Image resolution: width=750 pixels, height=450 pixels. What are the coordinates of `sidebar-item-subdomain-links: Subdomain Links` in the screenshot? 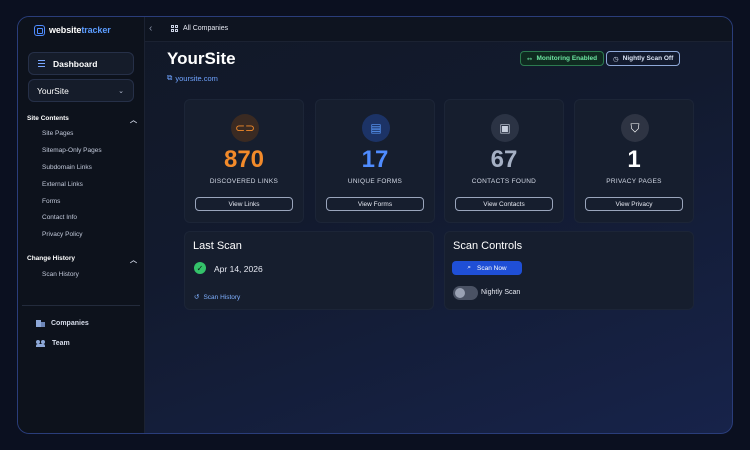 It's located at (67, 167).